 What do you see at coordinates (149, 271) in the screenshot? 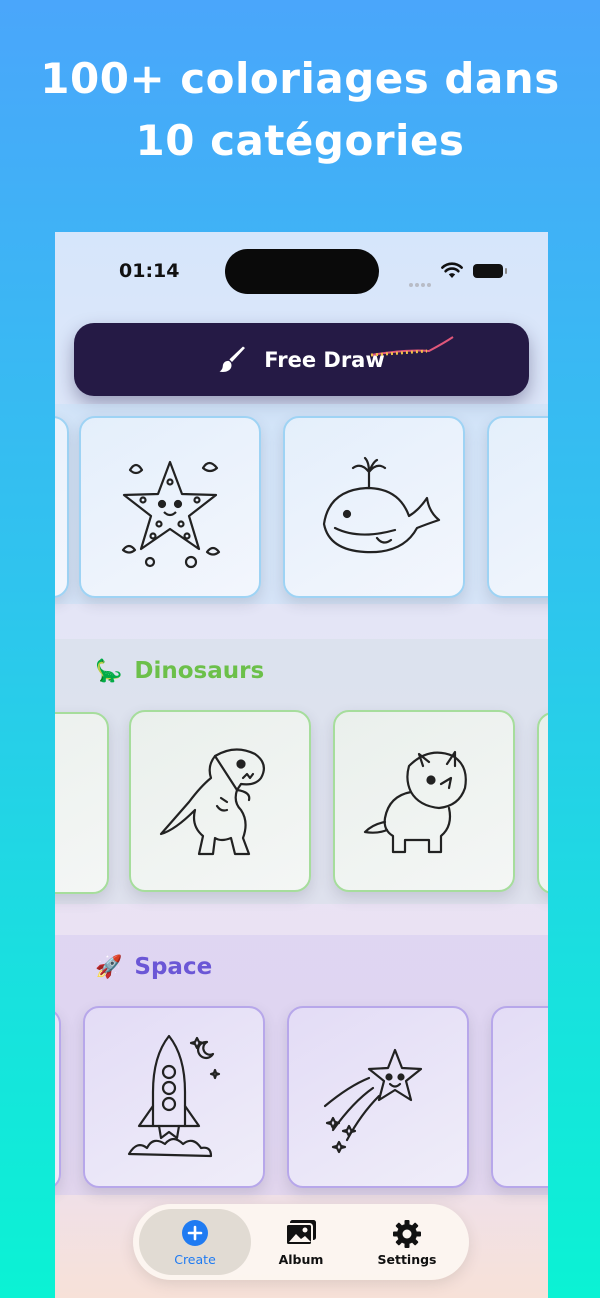
I see `status-time: 01:14` at bounding box center [149, 271].